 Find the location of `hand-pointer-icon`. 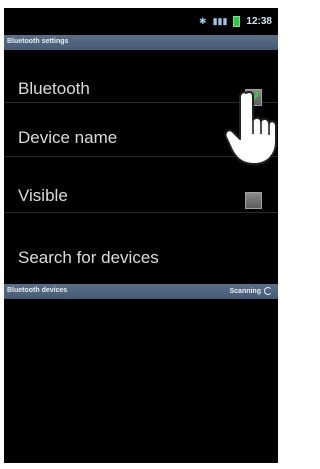

hand-pointer-icon is located at coordinates (250, 128).